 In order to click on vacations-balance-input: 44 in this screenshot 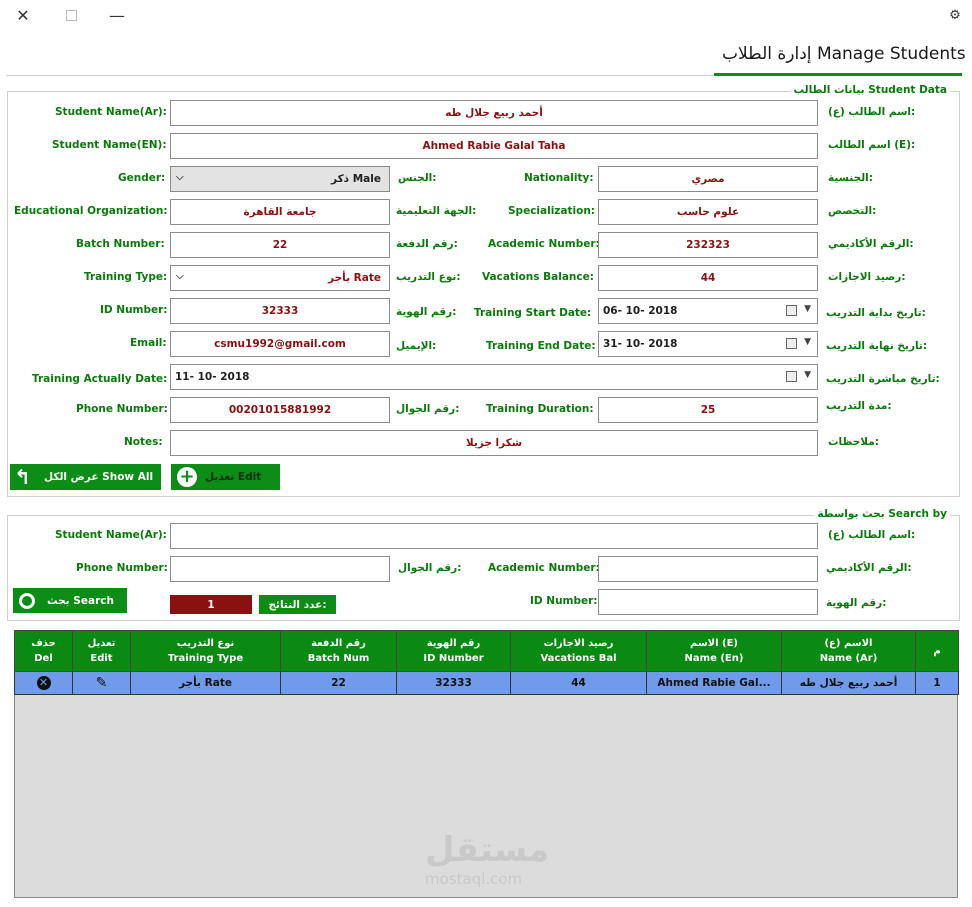, I will do `click(708, 278)`.